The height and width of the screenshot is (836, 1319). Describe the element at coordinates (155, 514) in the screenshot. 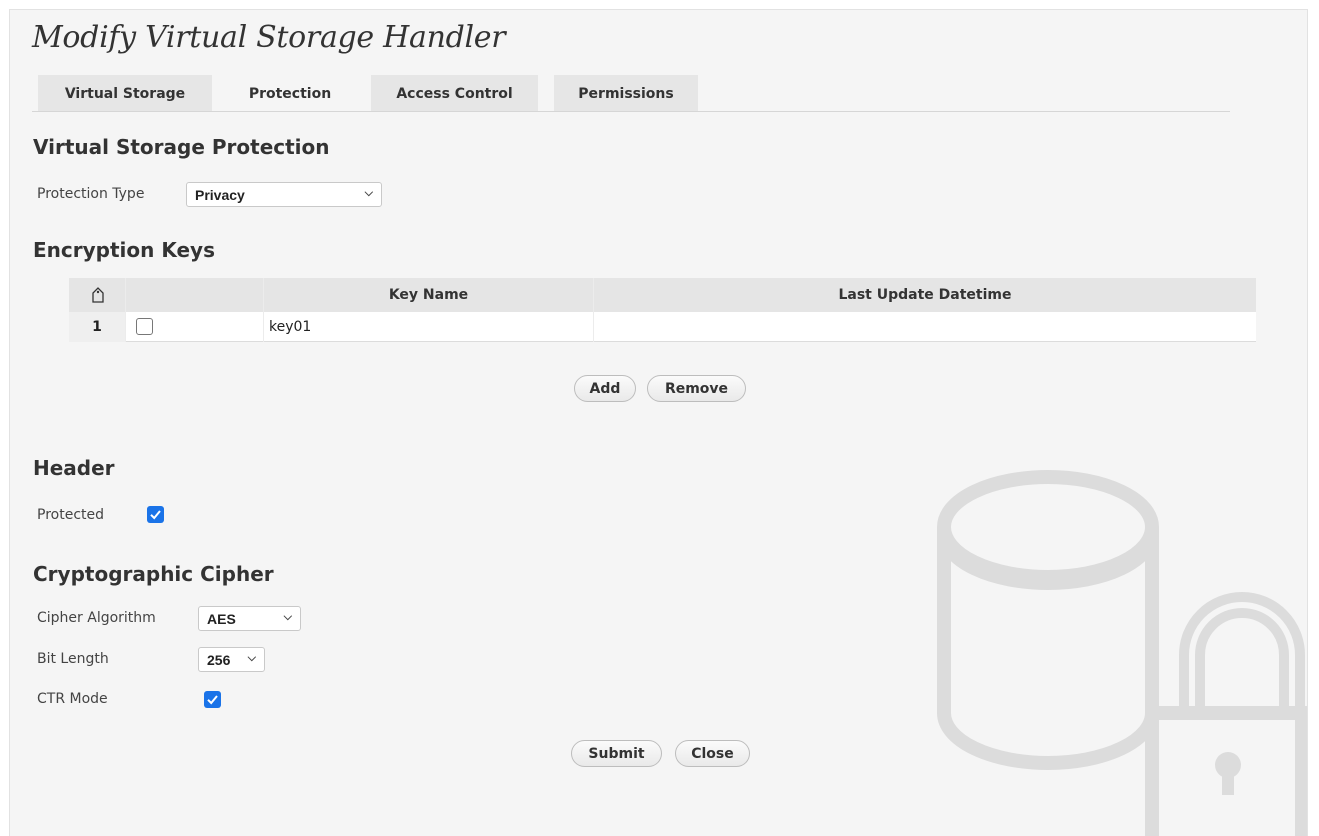

I see `protected-checkbox` at that location.